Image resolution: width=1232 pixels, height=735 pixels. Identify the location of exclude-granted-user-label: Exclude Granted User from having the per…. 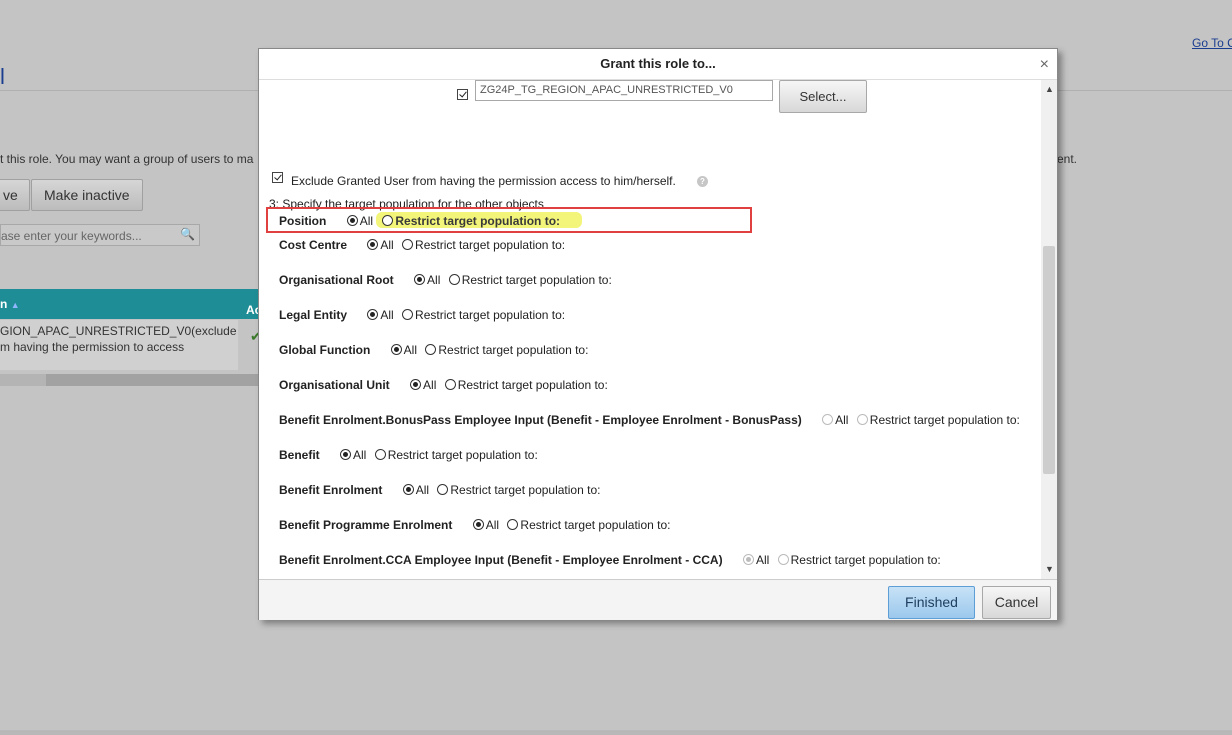
(483, 181).